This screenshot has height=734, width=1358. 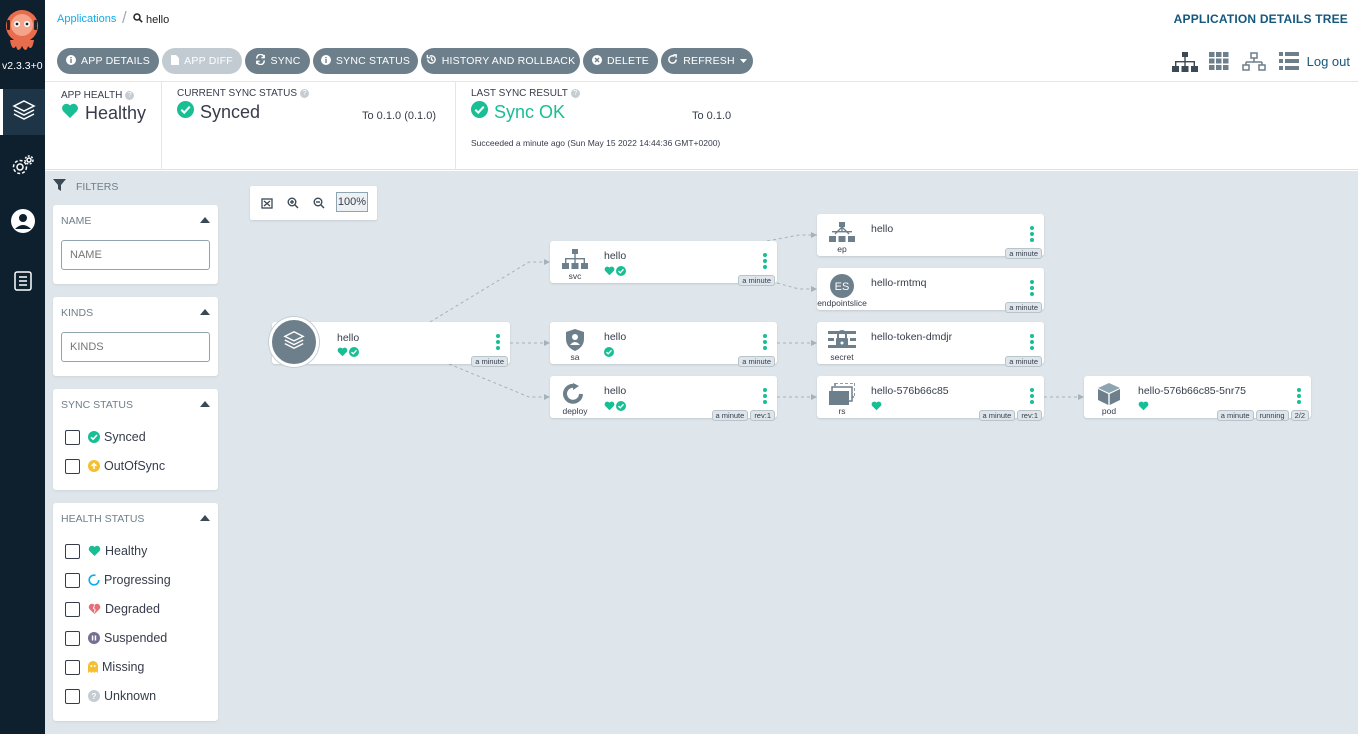 I want to click on node-containers-tag: 2/2, so click(x=1299, y=415).